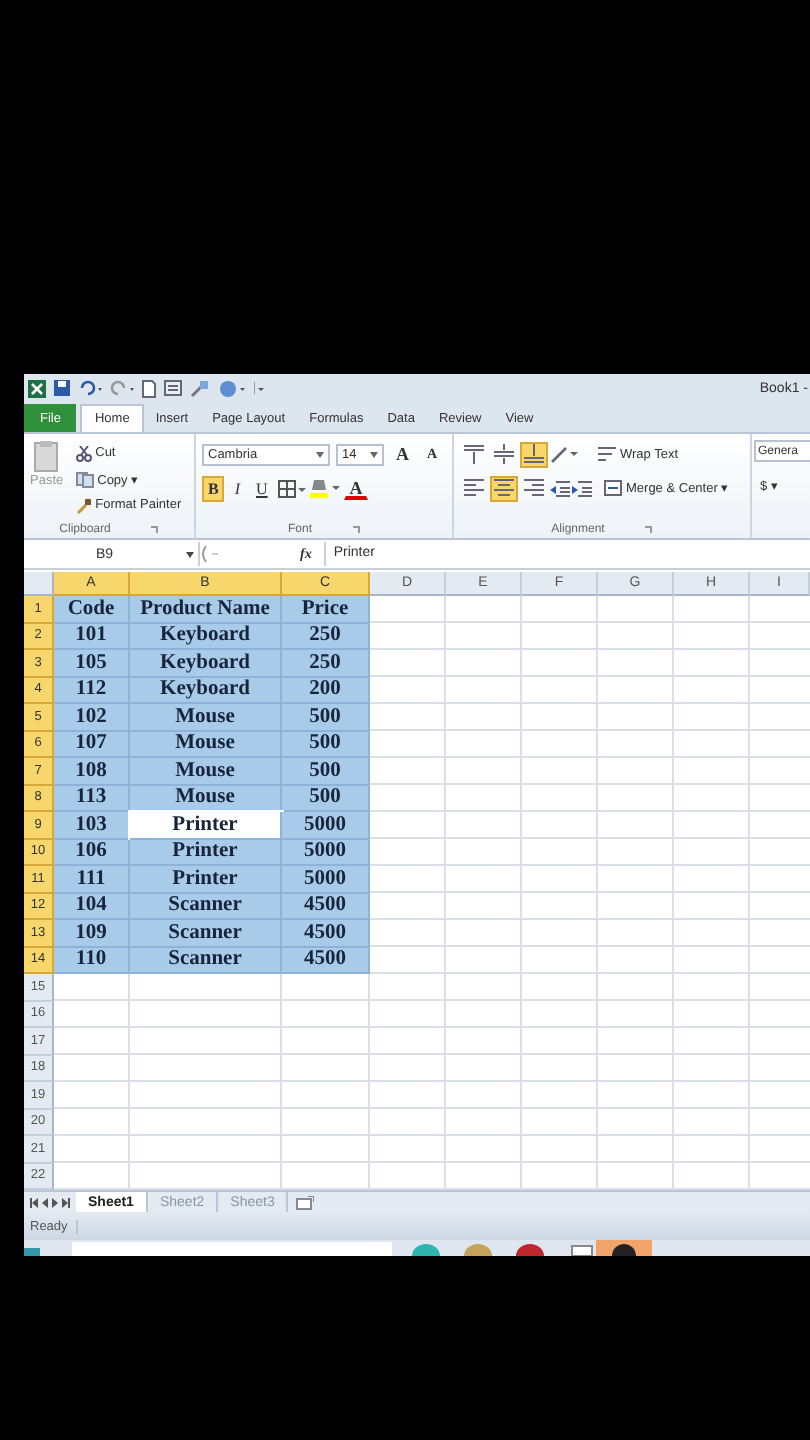 The height and width of the screenshot is (1440, 810). What do you see at coordinates (260, 388) in the screenshot?
I see `dropdown-icon` at bounding box center [260, 388].